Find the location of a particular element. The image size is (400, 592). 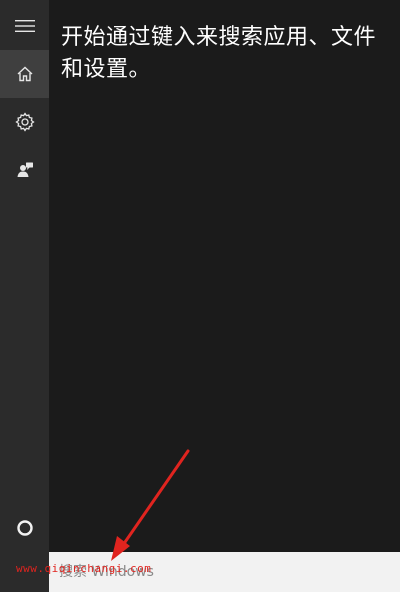

cortana-button is located at coordinates (24, 528).